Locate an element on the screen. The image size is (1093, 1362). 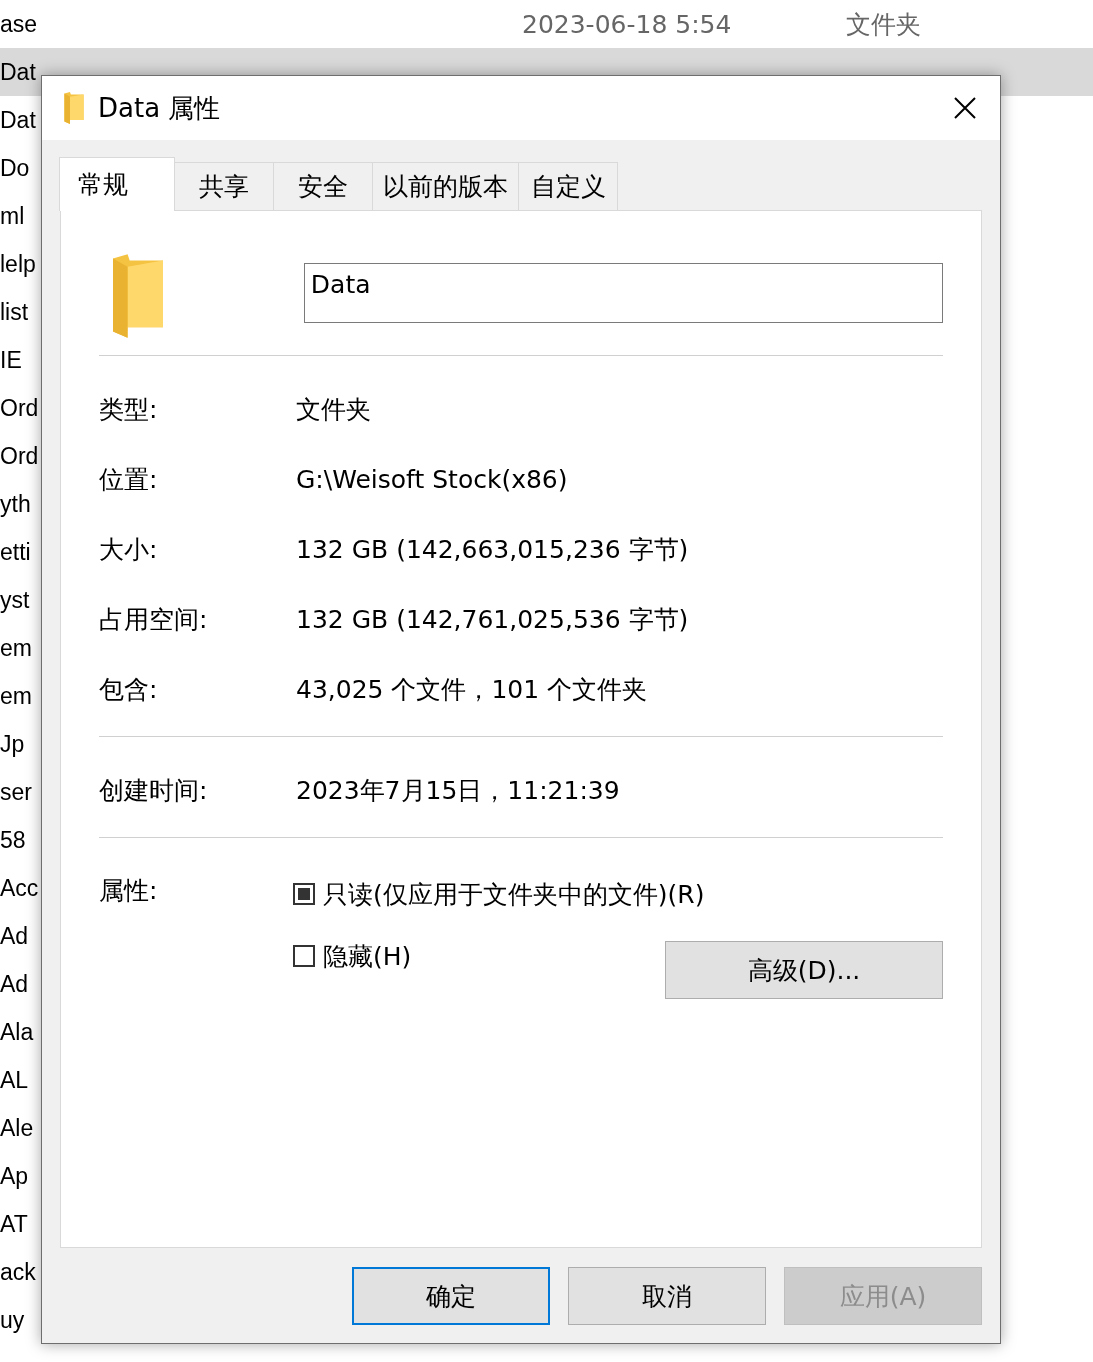
file-name: ml is located at coordinates (13, 216).